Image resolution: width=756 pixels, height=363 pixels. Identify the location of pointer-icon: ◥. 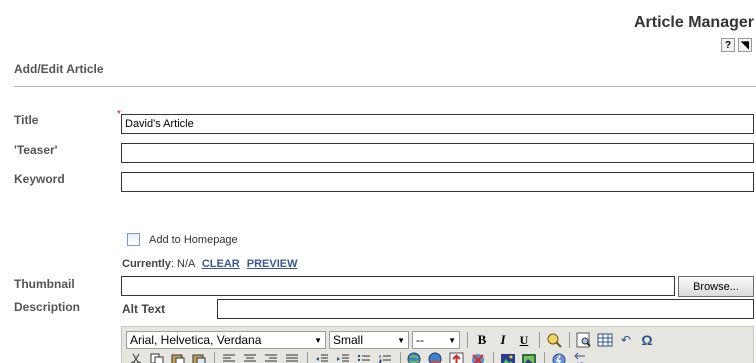
(745, 45).